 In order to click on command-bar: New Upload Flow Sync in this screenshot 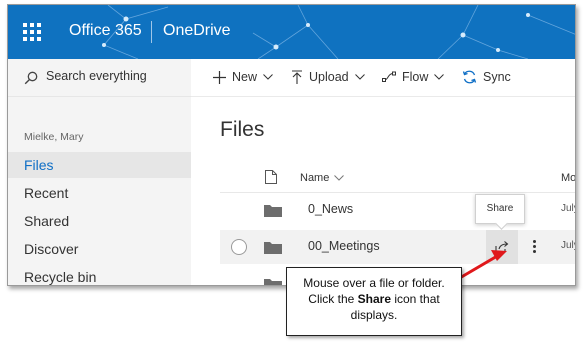, I will do `click(383, 78)`.